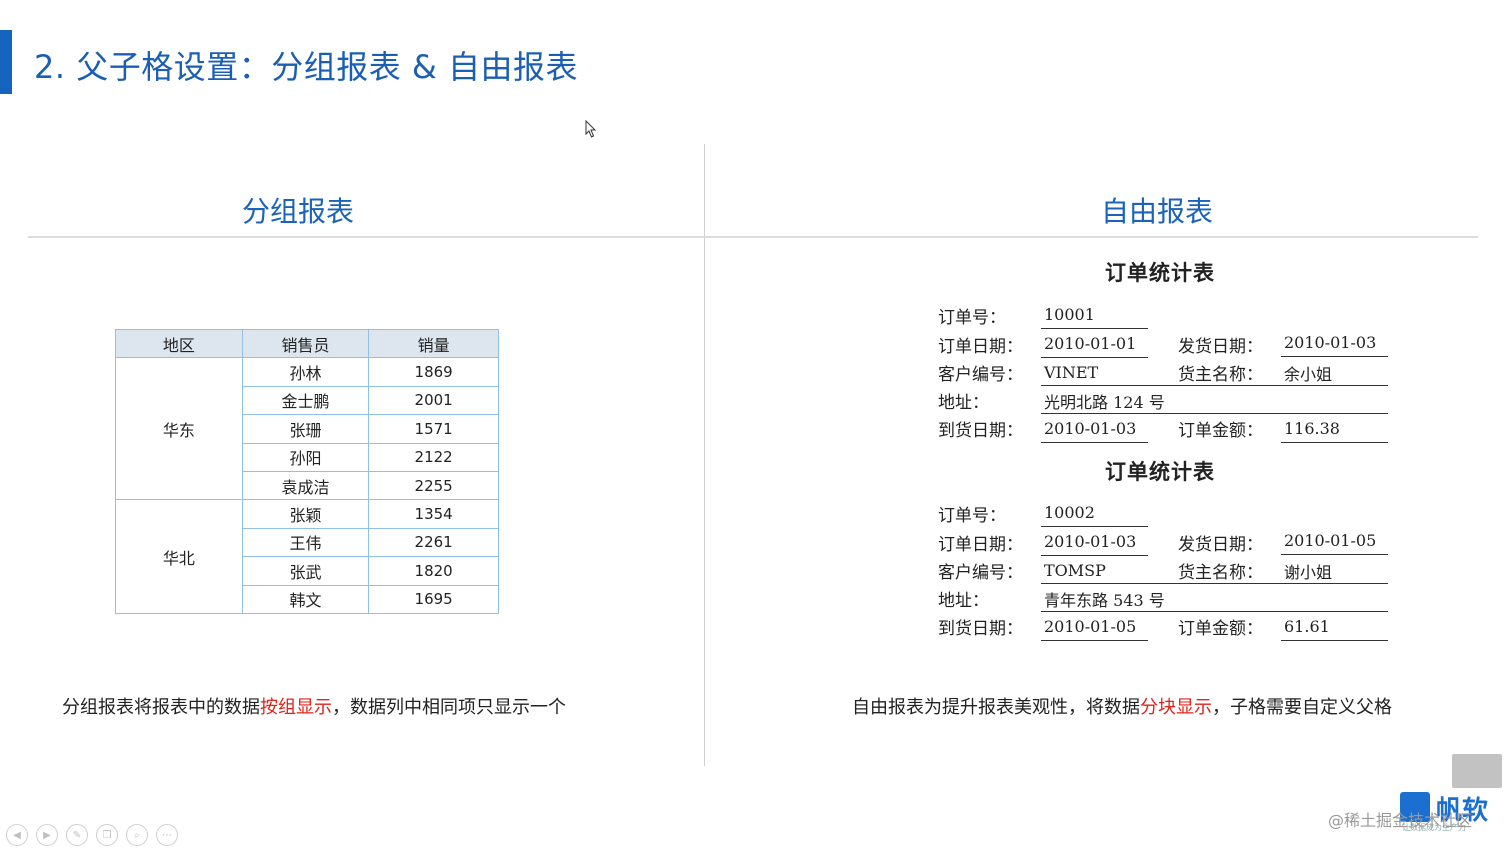 The width and height of the screenshot is (1512, 851). Describe the element at coordinates (1312, 428) in the screenshot. I see `amount-value: 116.38` at that location.